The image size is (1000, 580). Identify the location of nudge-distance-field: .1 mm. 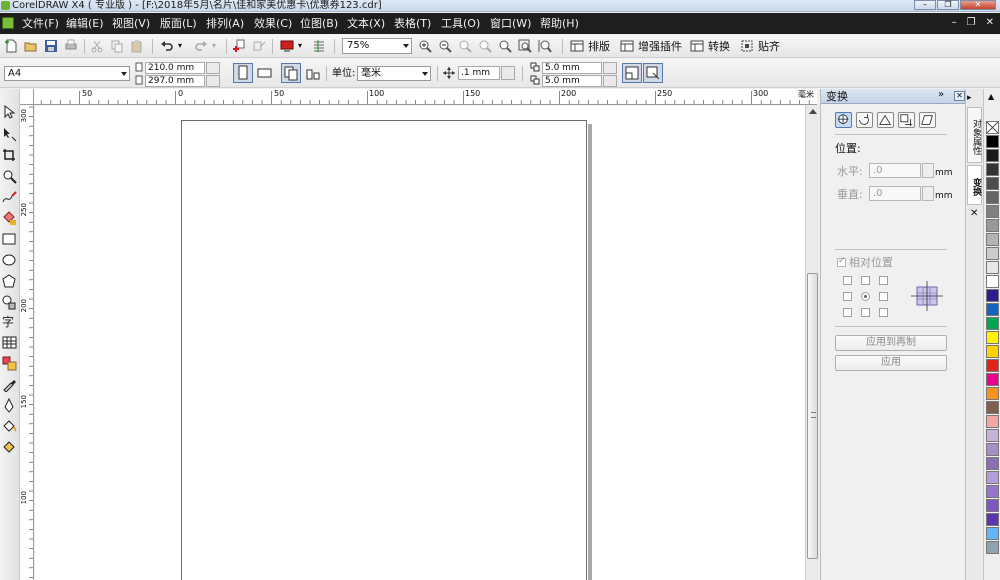
(479, 73).